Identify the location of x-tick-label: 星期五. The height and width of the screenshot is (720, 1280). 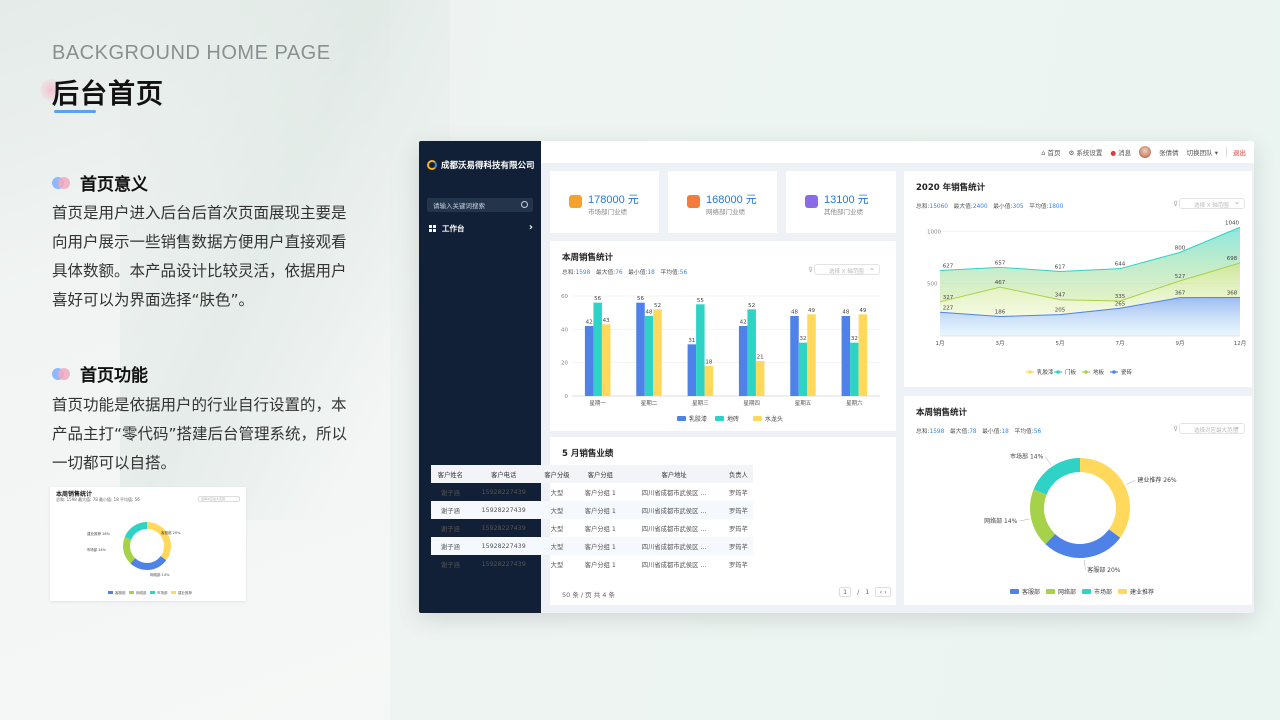
(803, 403).